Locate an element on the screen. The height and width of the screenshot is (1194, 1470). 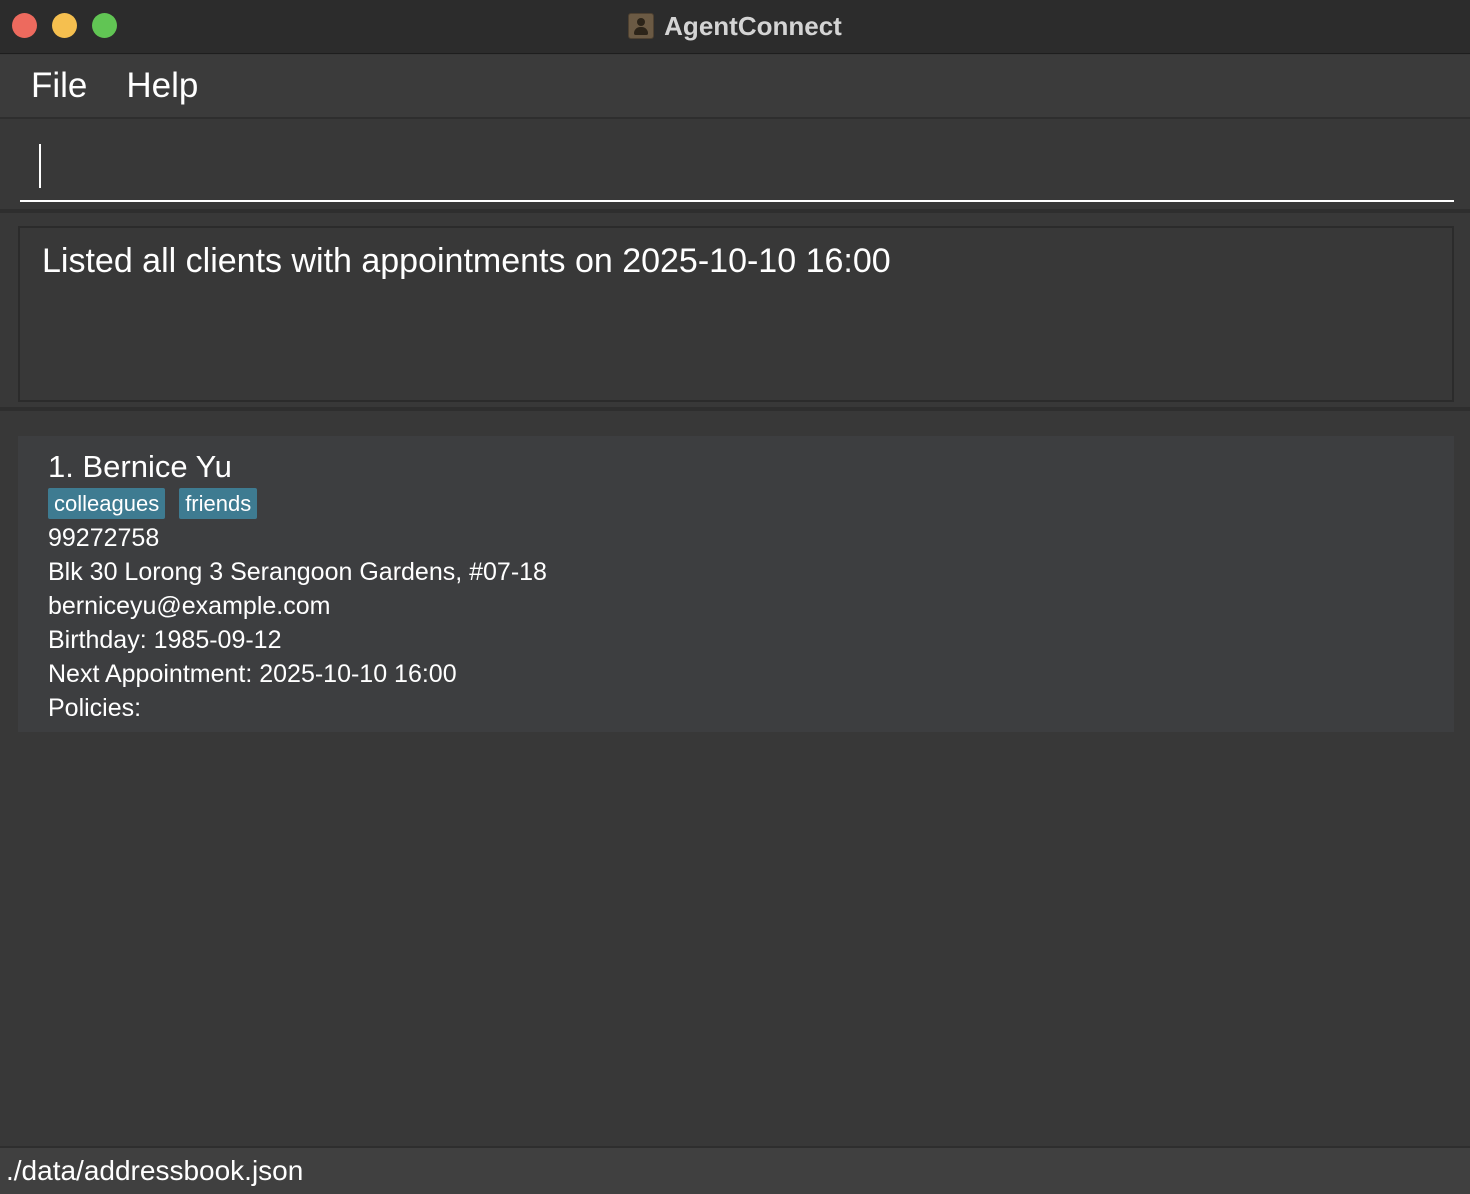
status-bar: ./data/addressbook.json is located at coordinates (735, 1170).